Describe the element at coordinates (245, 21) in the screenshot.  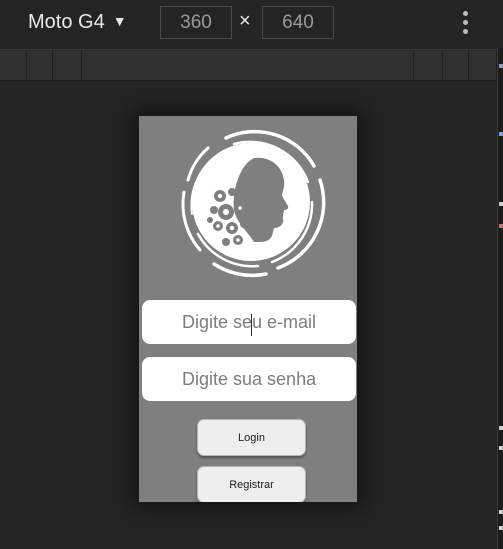
I see `times-symbol: ×` at that location.